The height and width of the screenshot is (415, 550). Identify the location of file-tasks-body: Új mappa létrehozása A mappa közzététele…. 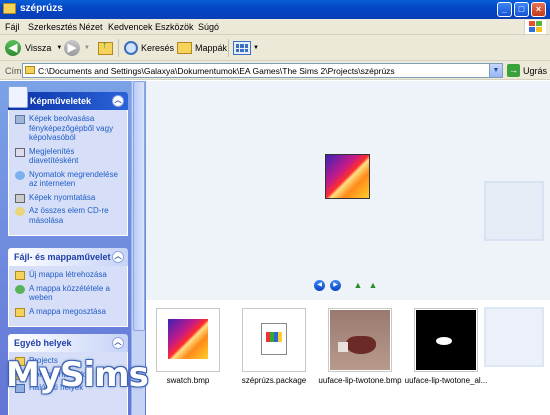
(68, 296).